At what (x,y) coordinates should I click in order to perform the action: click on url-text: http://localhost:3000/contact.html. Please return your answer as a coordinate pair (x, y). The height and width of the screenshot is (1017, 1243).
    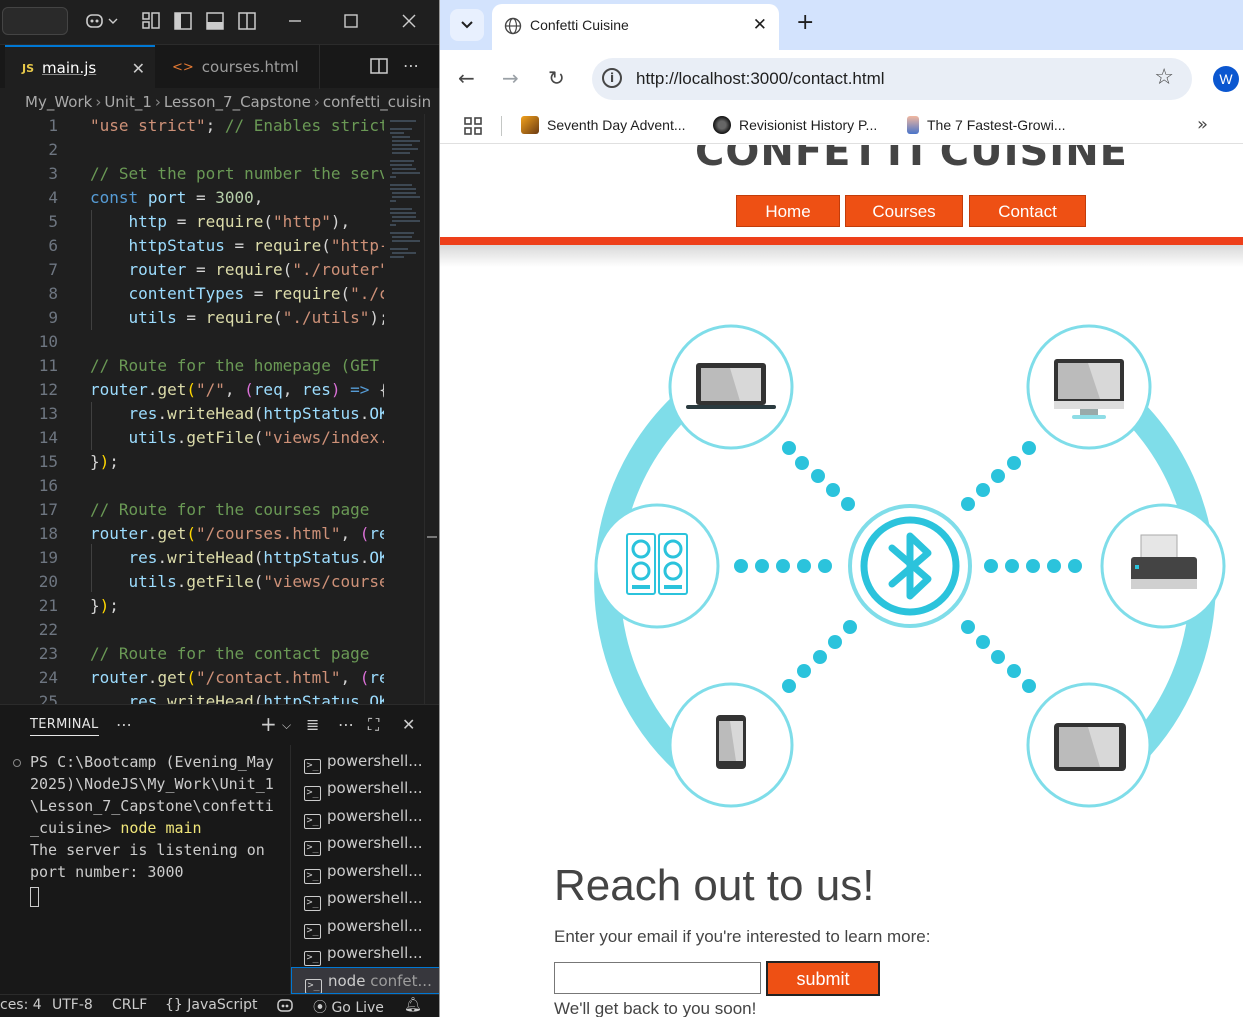
    Looking at the image, I should click on (760, 79).